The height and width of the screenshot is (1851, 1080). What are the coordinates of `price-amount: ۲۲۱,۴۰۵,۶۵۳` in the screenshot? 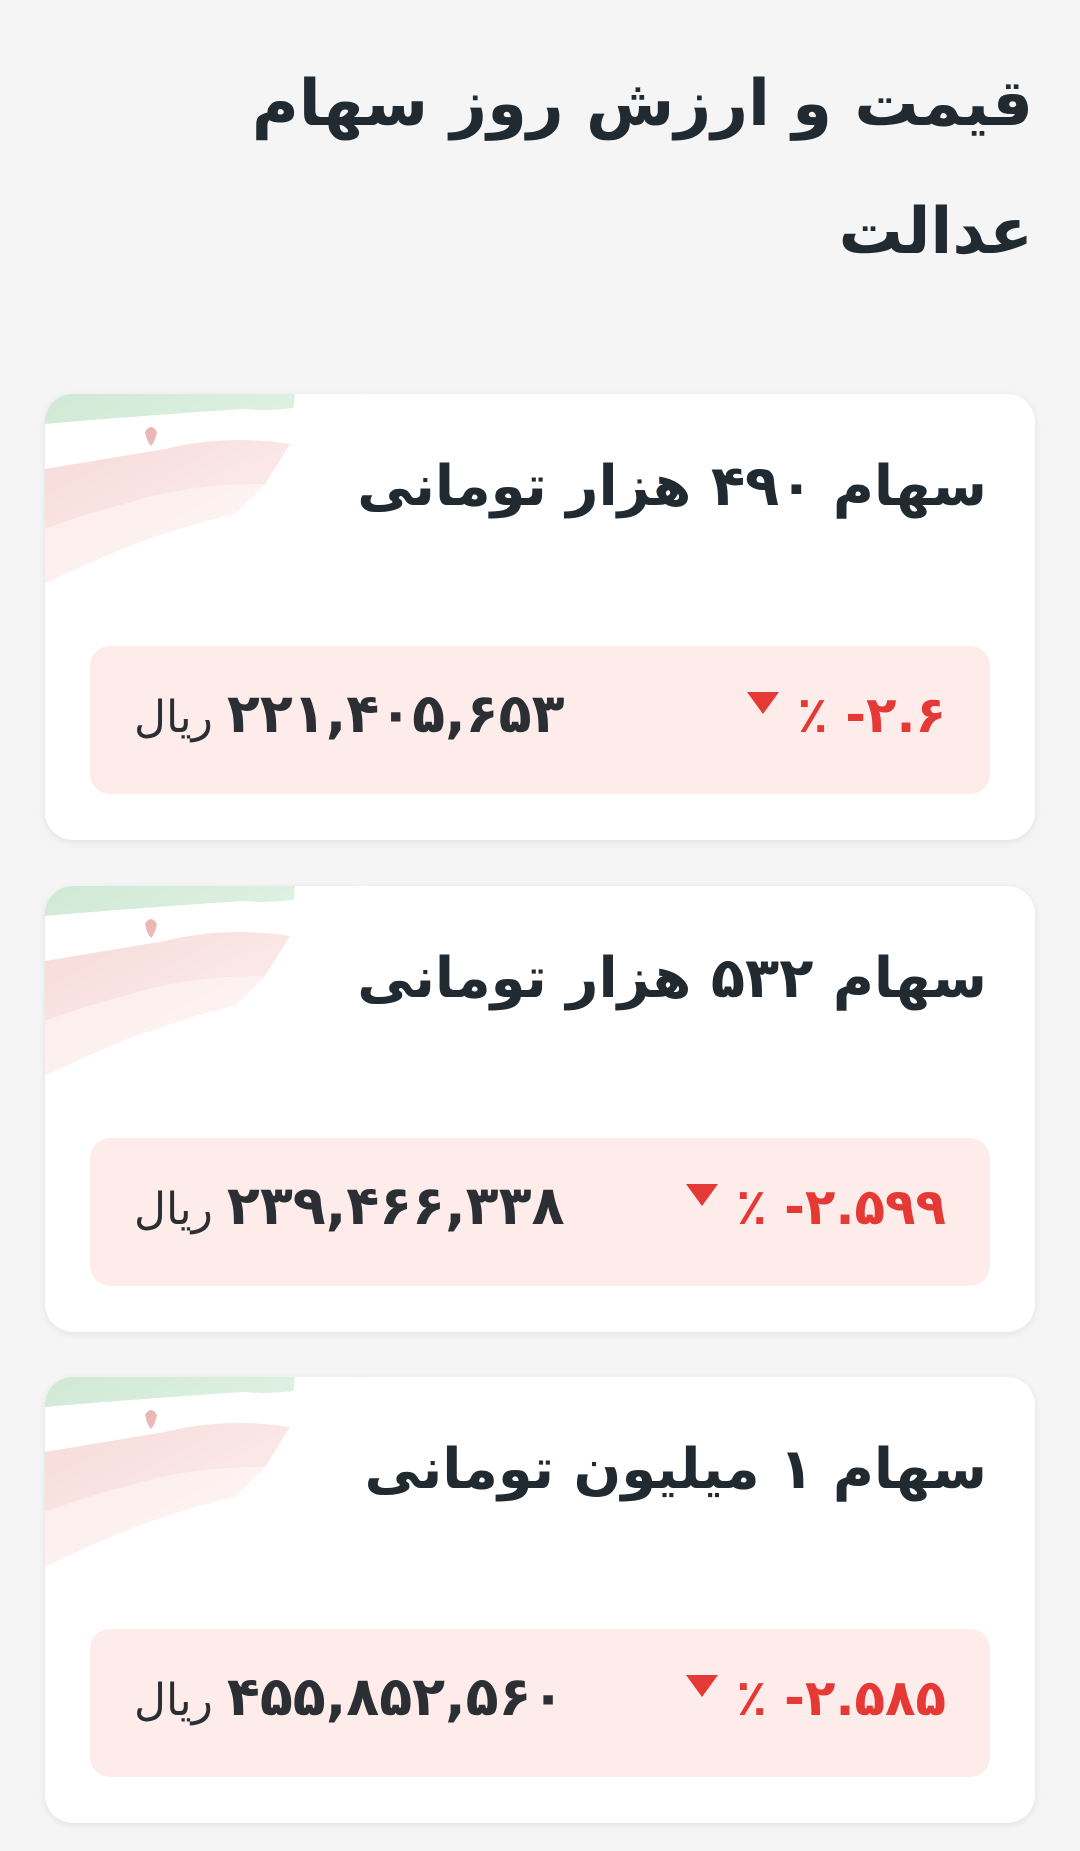 It's located at (395, 713).